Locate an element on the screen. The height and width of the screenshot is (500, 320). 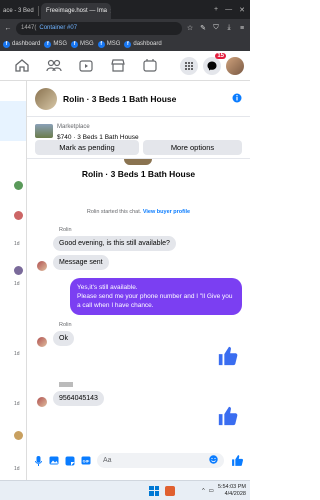
gif-icon: GIF is located at coordinates (86, 461).